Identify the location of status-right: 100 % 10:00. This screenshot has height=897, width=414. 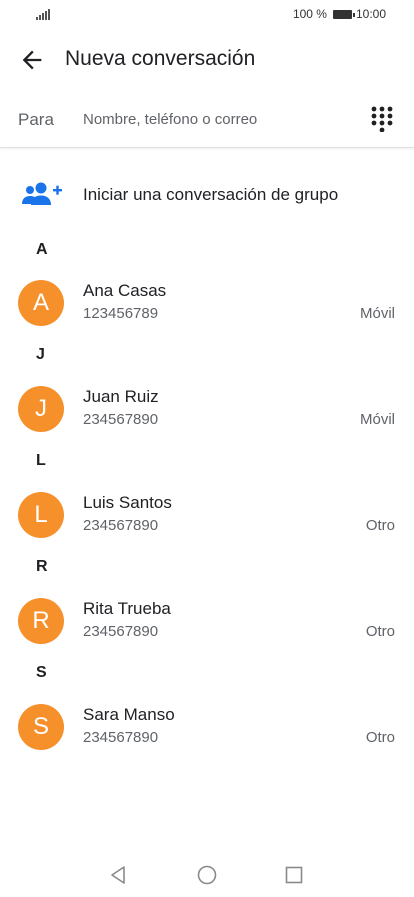
(339, 14).